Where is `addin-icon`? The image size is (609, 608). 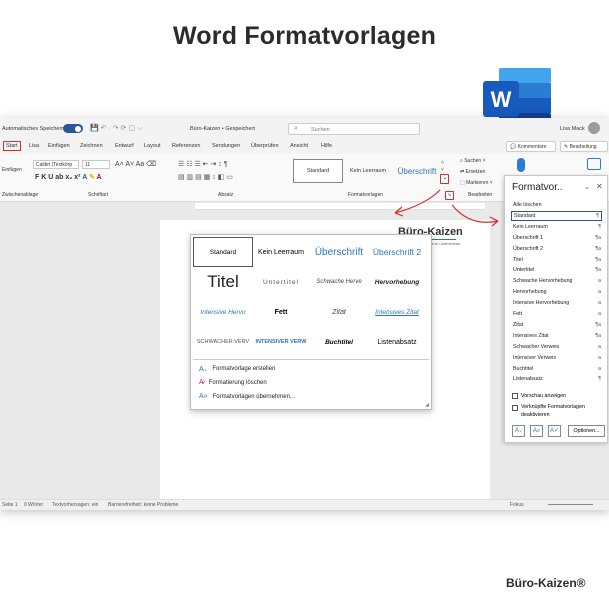
addin-icon is located at coordinates (594, 164).